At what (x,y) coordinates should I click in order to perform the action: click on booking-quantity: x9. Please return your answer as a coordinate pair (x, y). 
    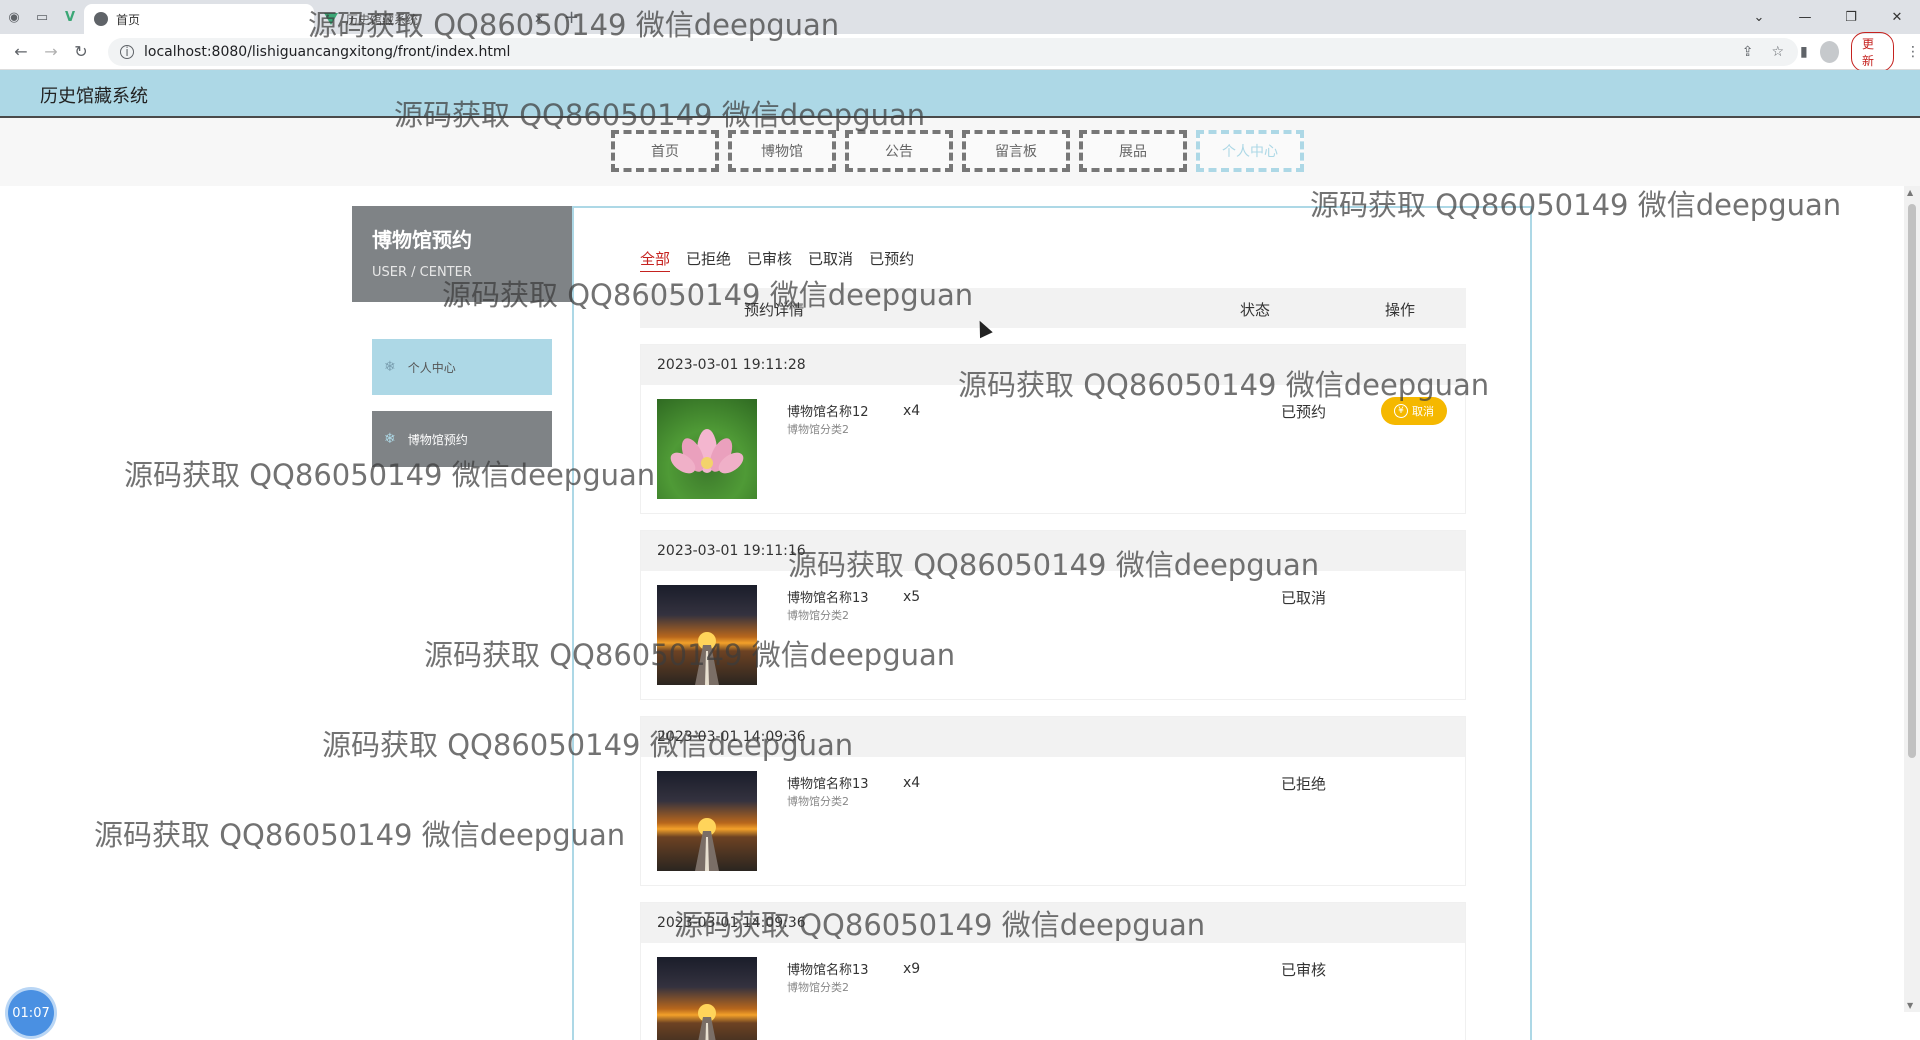
    Looking at the image, I should click on (912, 969).